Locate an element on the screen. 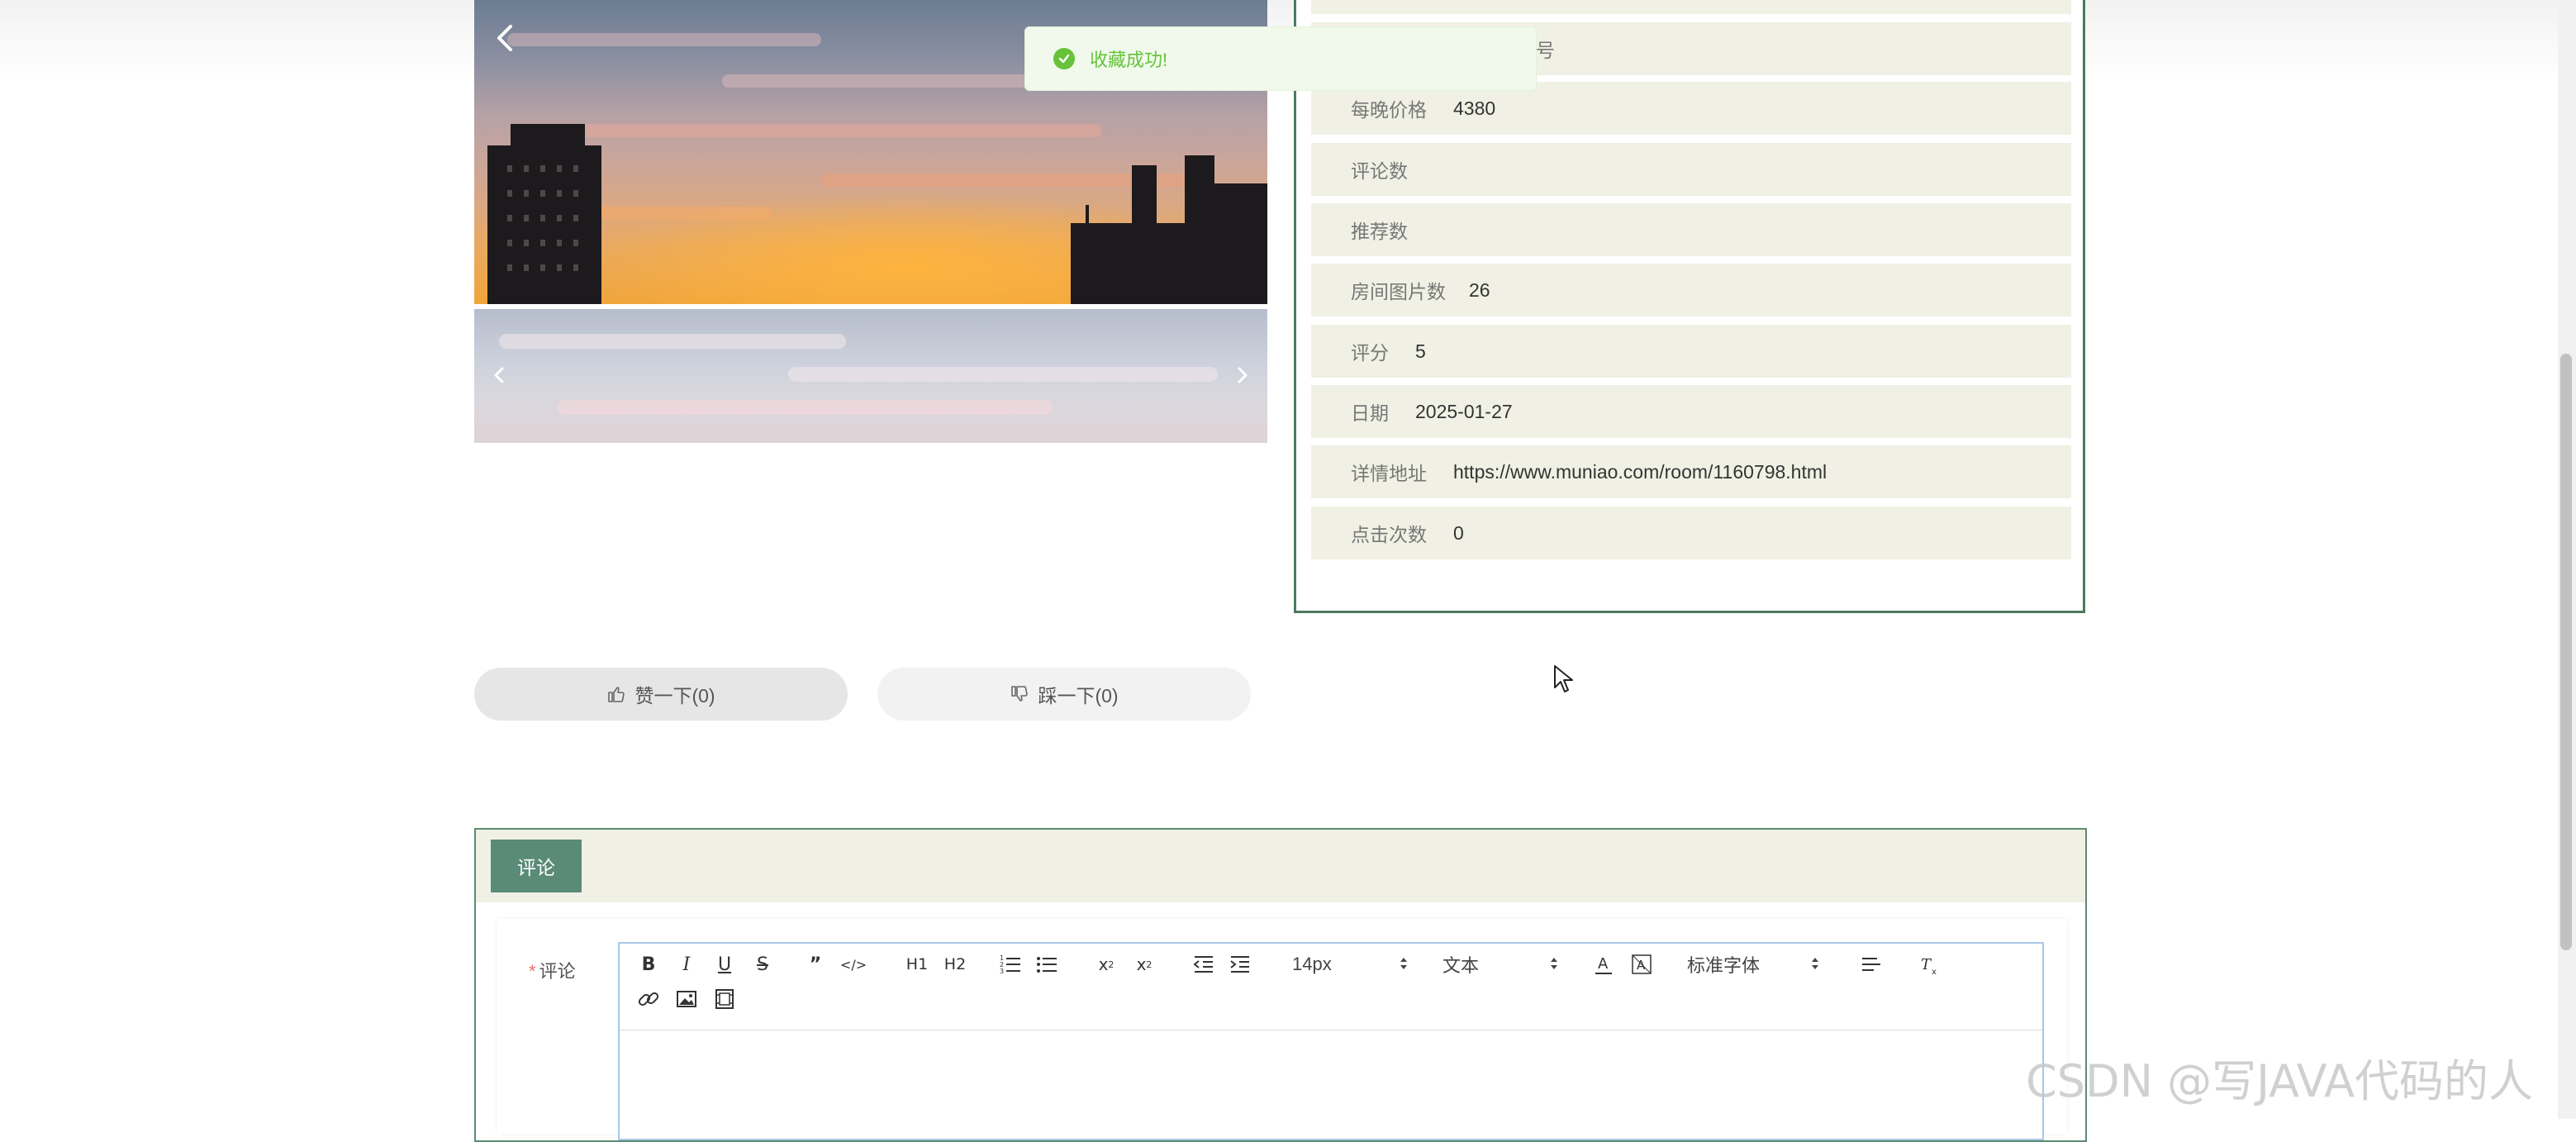 This screenshot has height=1142, width=2576. thumbnail-strip is located at coordinates (870, 376).